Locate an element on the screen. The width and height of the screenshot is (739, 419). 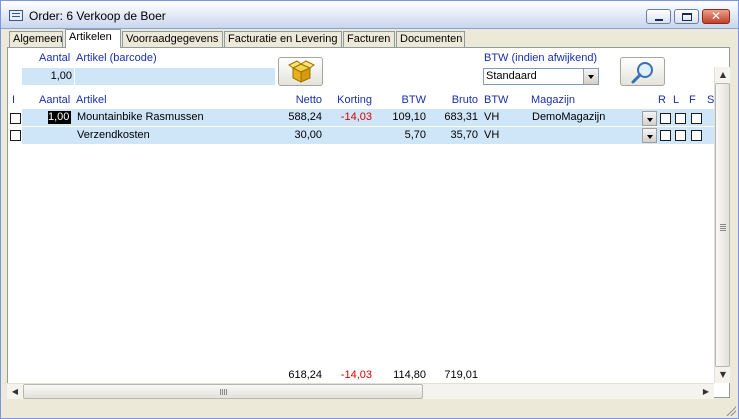
vertical-scroll-thumb is located at coordinates (722, 225).